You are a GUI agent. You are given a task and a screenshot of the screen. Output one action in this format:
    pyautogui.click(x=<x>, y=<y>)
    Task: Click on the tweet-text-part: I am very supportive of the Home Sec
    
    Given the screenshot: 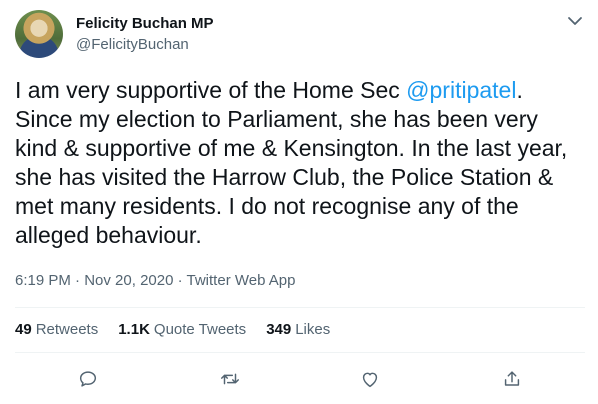 What is the action you would take?
    pyautogui.click(x=211, y=90)
    